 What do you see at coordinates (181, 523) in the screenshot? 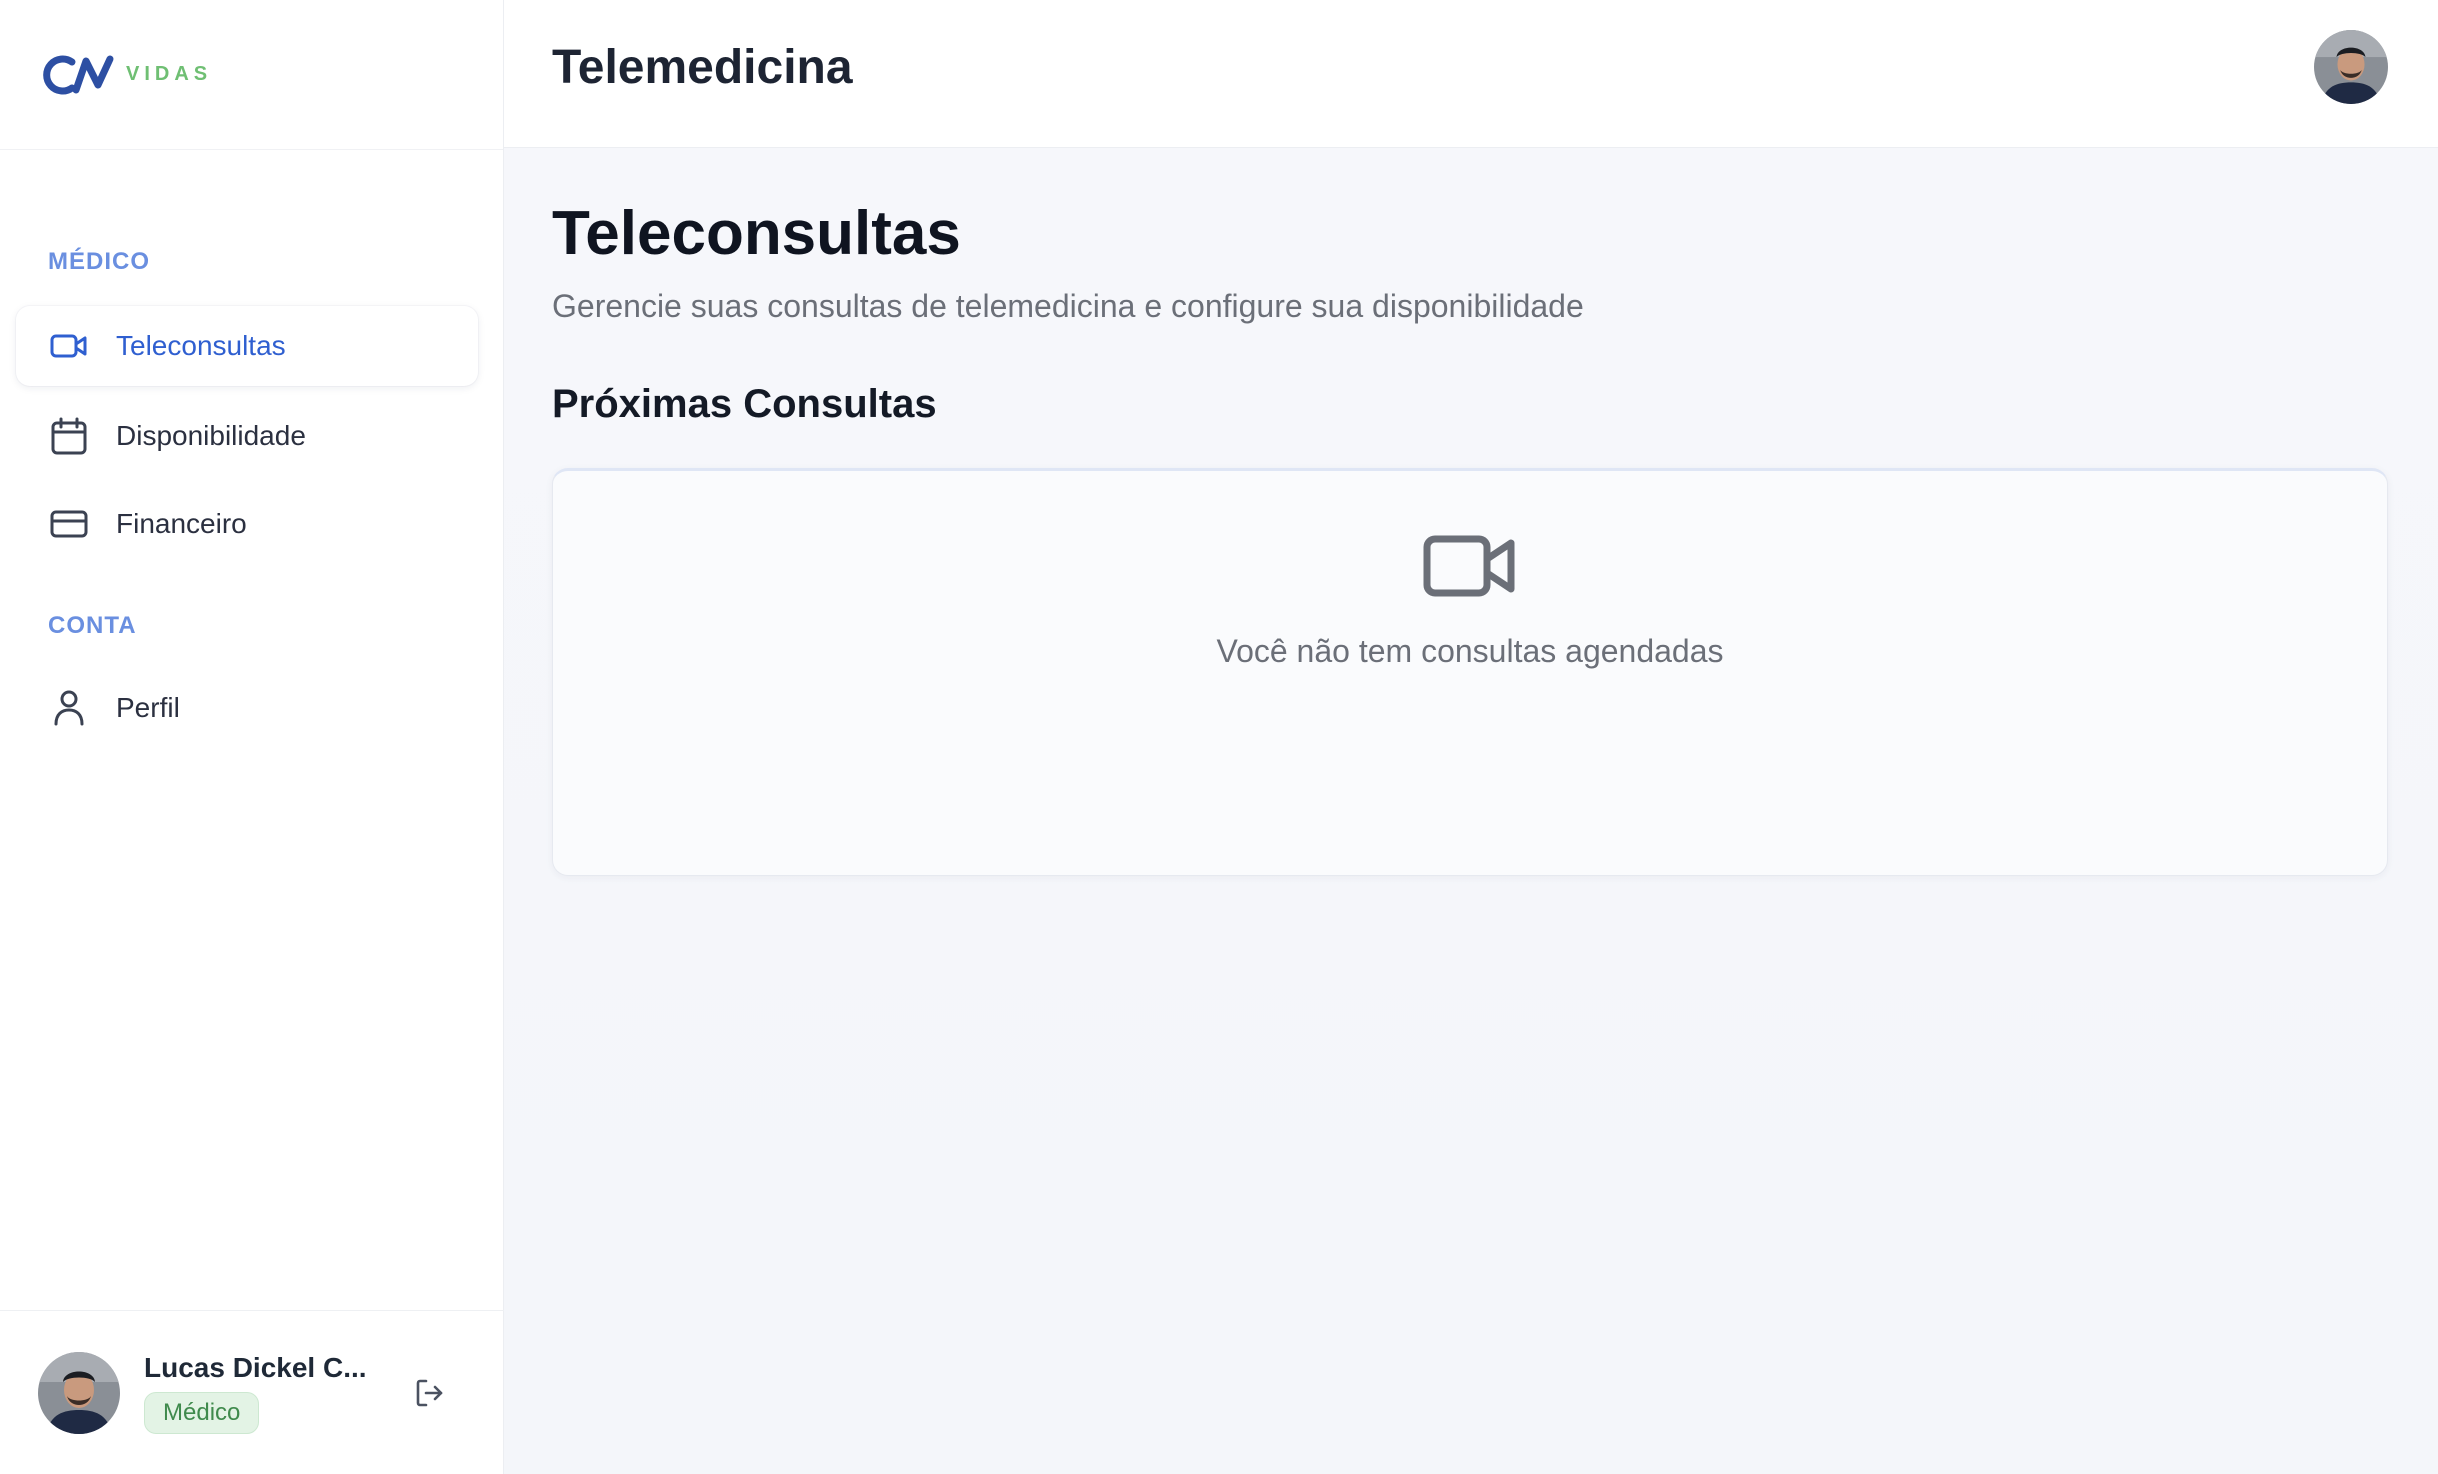
I see `sidebar-item-label: Financeiro` at bounding box center [181, 523].